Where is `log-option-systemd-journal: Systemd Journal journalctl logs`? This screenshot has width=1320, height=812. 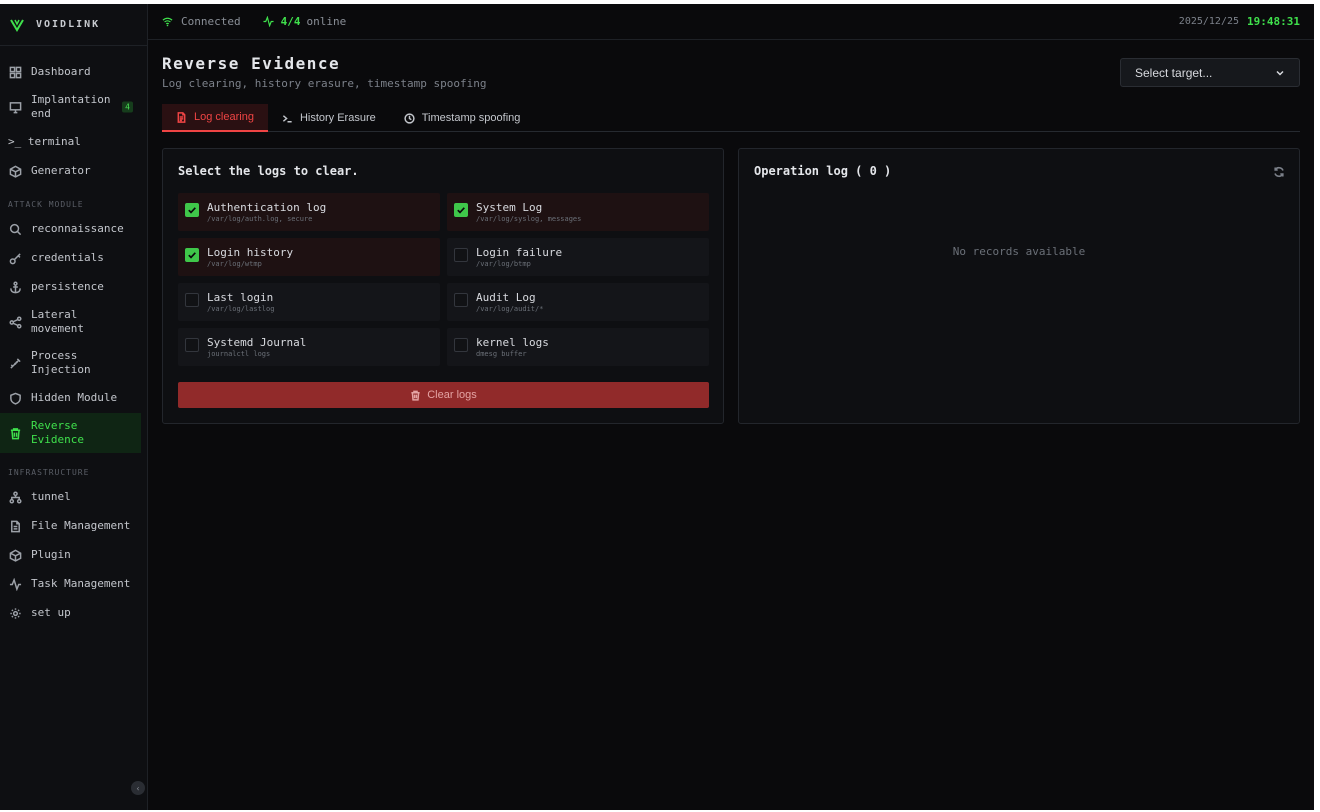 log-option-systemd-journal: Systemd Journal journalctl logs is located at coordinates (309, 347).